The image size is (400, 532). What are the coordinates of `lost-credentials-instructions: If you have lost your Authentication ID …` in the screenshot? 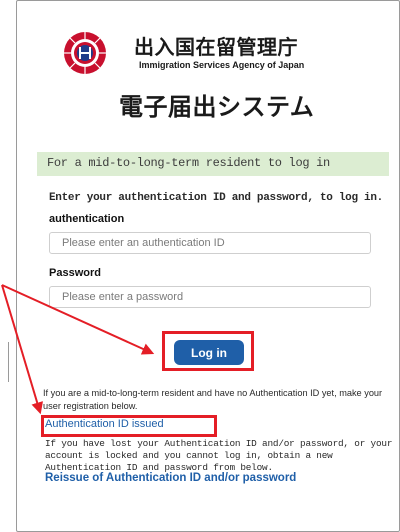 It's located at (219, 455).